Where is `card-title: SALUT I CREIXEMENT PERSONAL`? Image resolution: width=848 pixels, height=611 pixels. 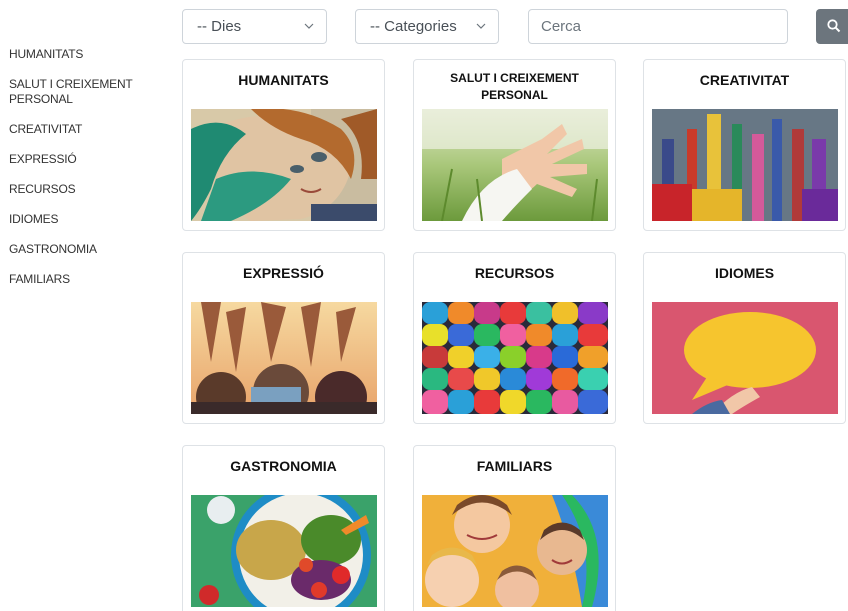
card-title: SALUT I CREIXEMENT PERSONAL is located at coordinates (514, 87).